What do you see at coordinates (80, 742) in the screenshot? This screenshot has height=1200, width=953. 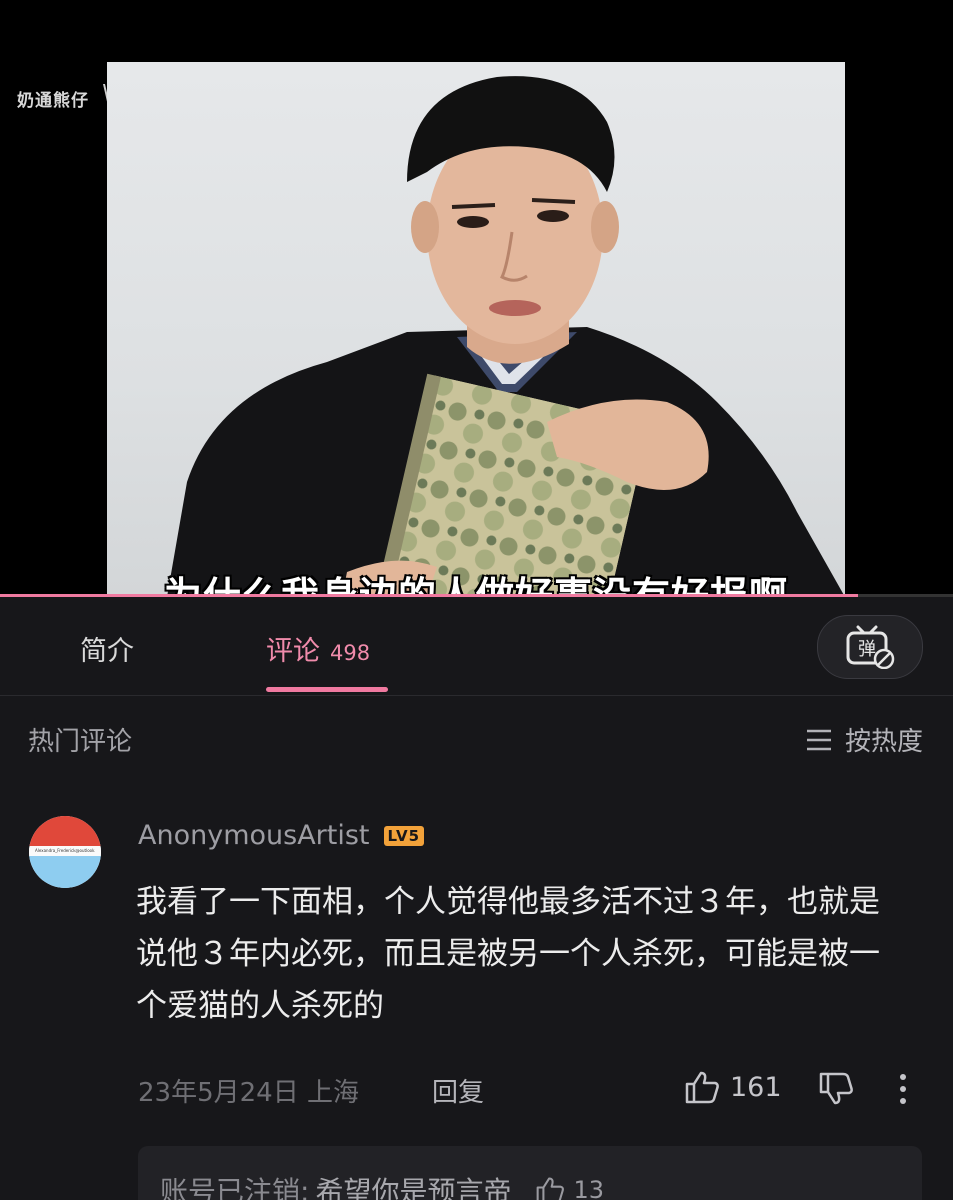 I see `hot-comments-title: 热门评论` at bounding box center [80, 742].